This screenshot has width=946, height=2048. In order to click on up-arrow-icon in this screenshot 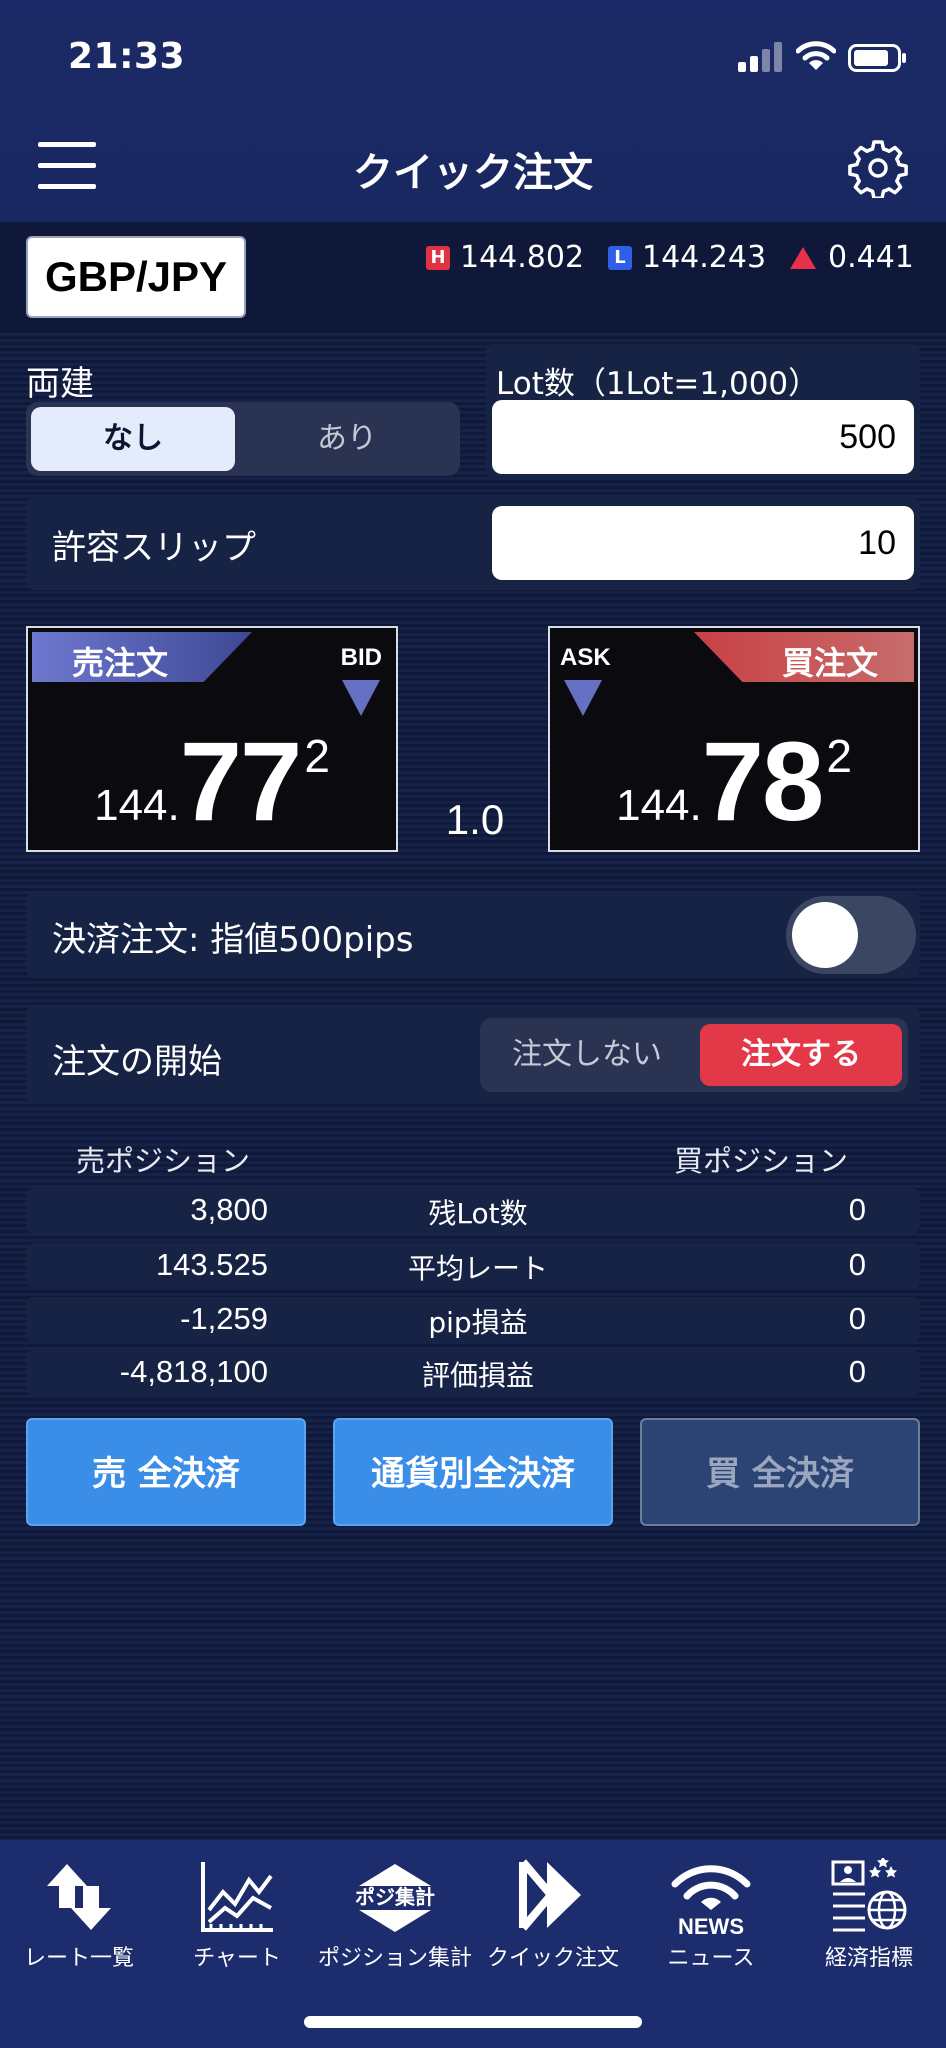, I will do `click(803, 257)`.